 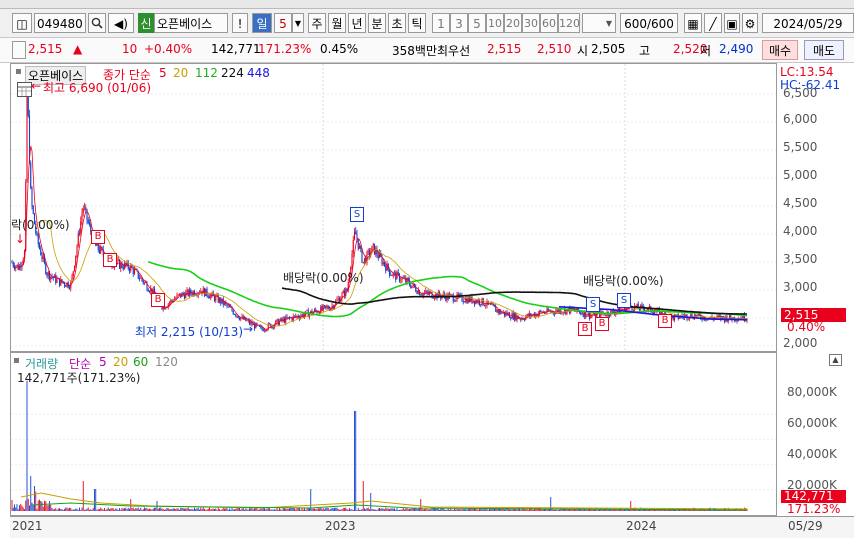 I want to click on volume-y-tick: 60,000K, so click(x=812, y=423).